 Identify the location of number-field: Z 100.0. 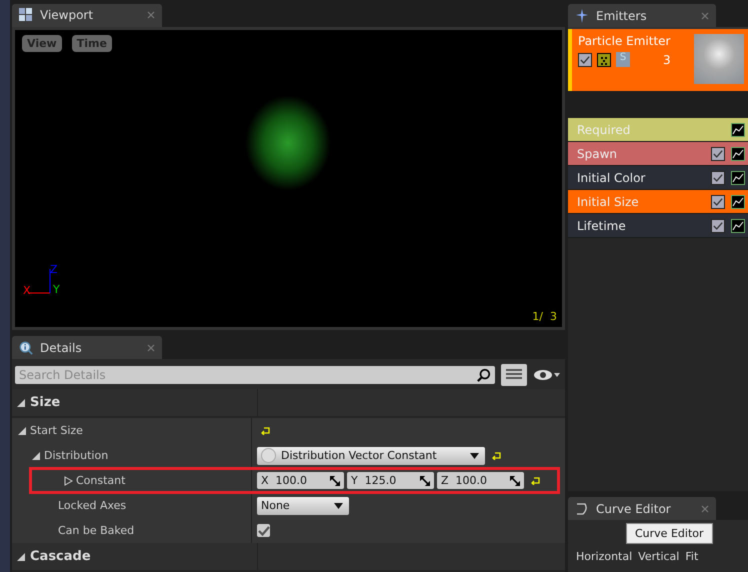
(480, 480).